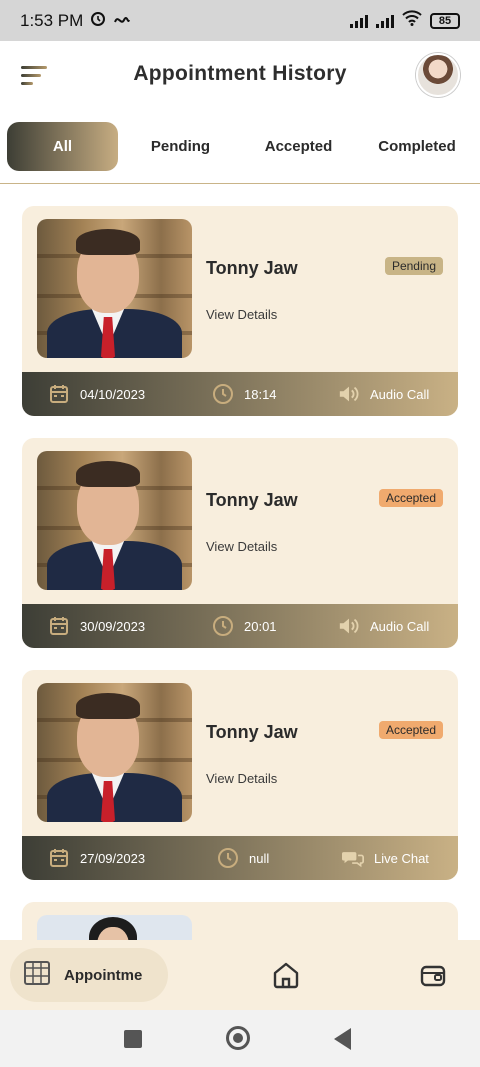 This screenshot has height=1067, width=480. I want to click on app-notification-icon, so click(122, 21).